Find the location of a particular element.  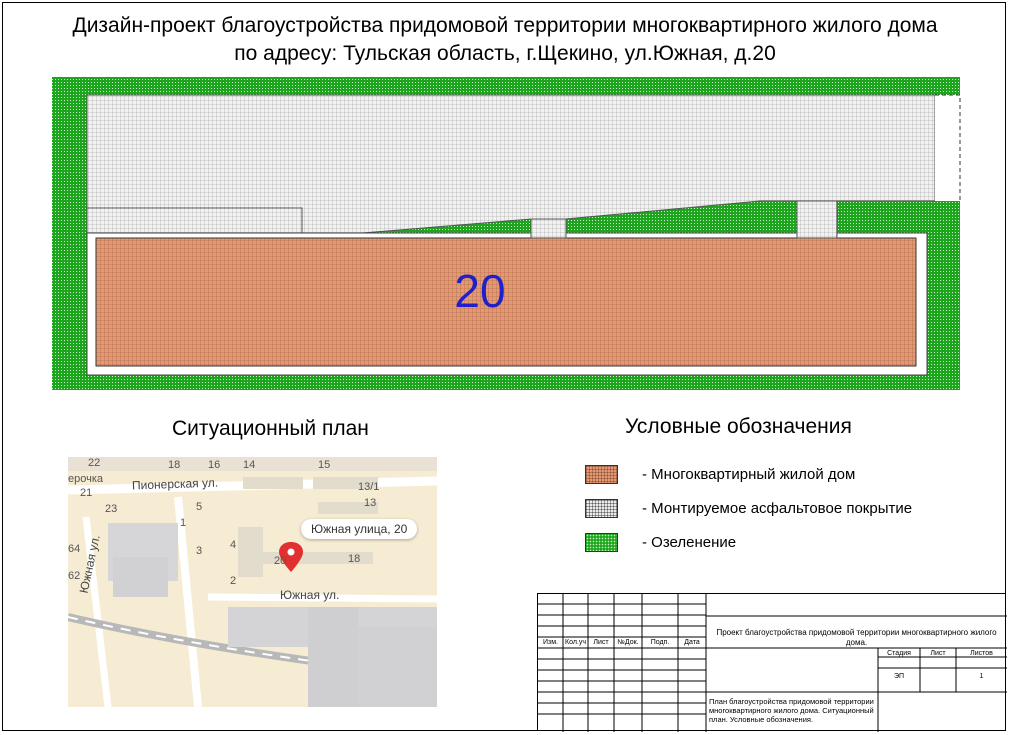

building-label: 5 is located at coordinates (199, 507).